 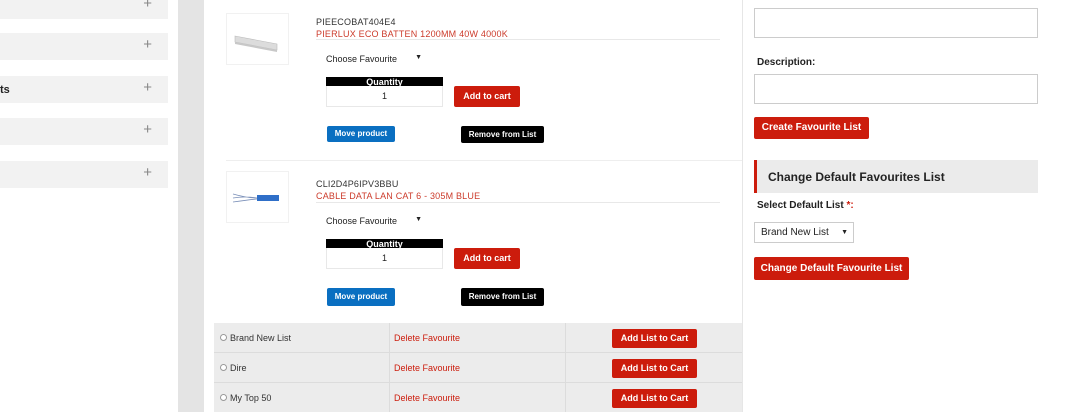 I want to click on sidebar-item: ts +, so click(x=84, y=89).